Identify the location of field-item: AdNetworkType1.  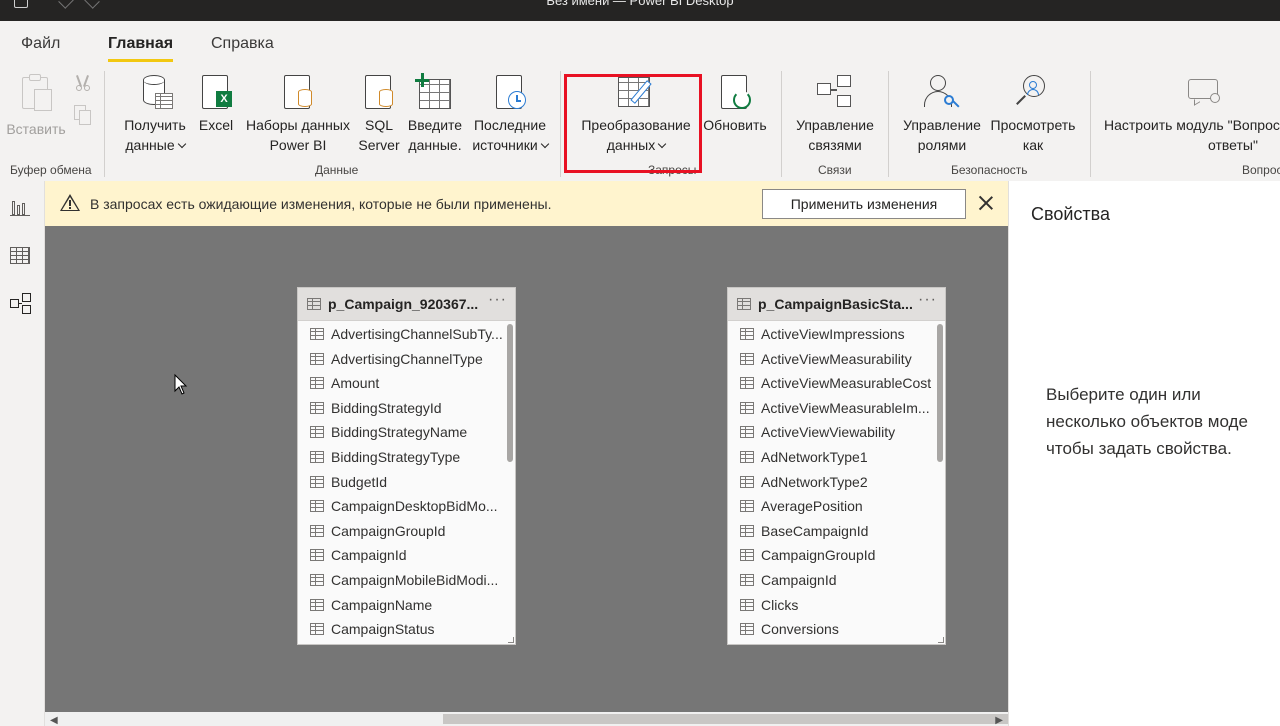
(832, 457).